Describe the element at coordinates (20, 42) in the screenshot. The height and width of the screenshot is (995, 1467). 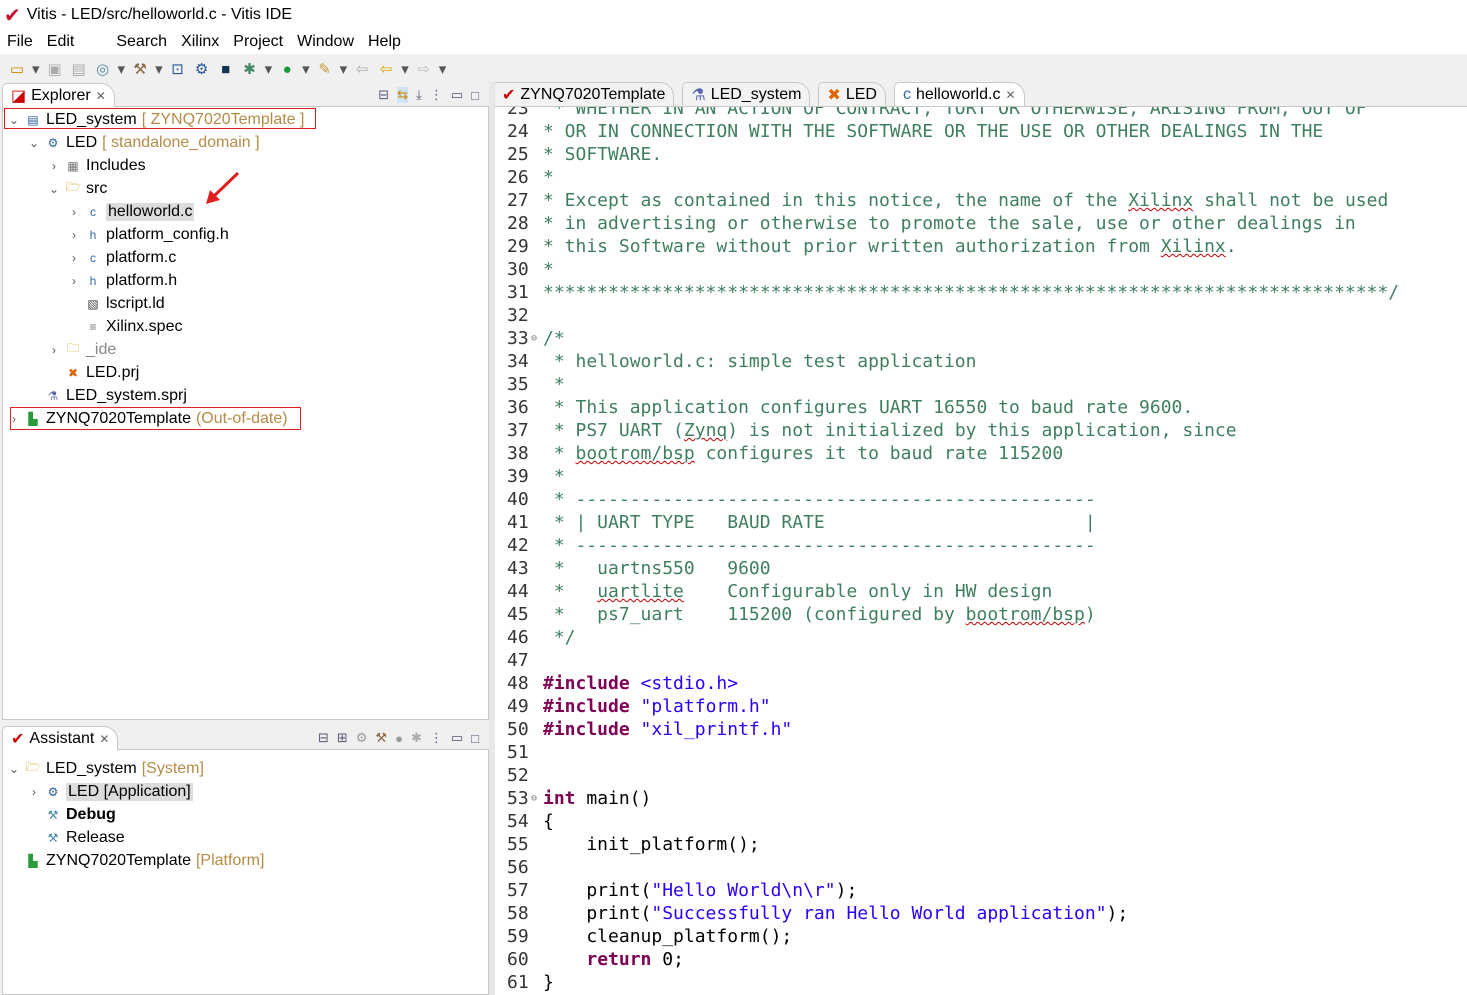
I see `menu-file: File` at that location.